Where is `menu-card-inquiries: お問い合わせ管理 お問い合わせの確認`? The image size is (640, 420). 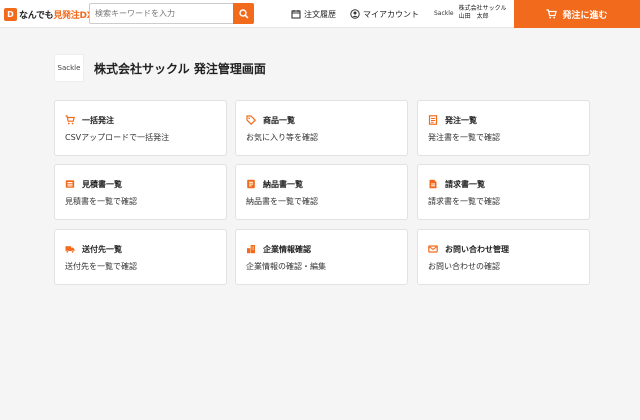 menu-card-inquiries: お問い合わせ管理 お問い合わせの確認 is located at coordinates (503, 257).